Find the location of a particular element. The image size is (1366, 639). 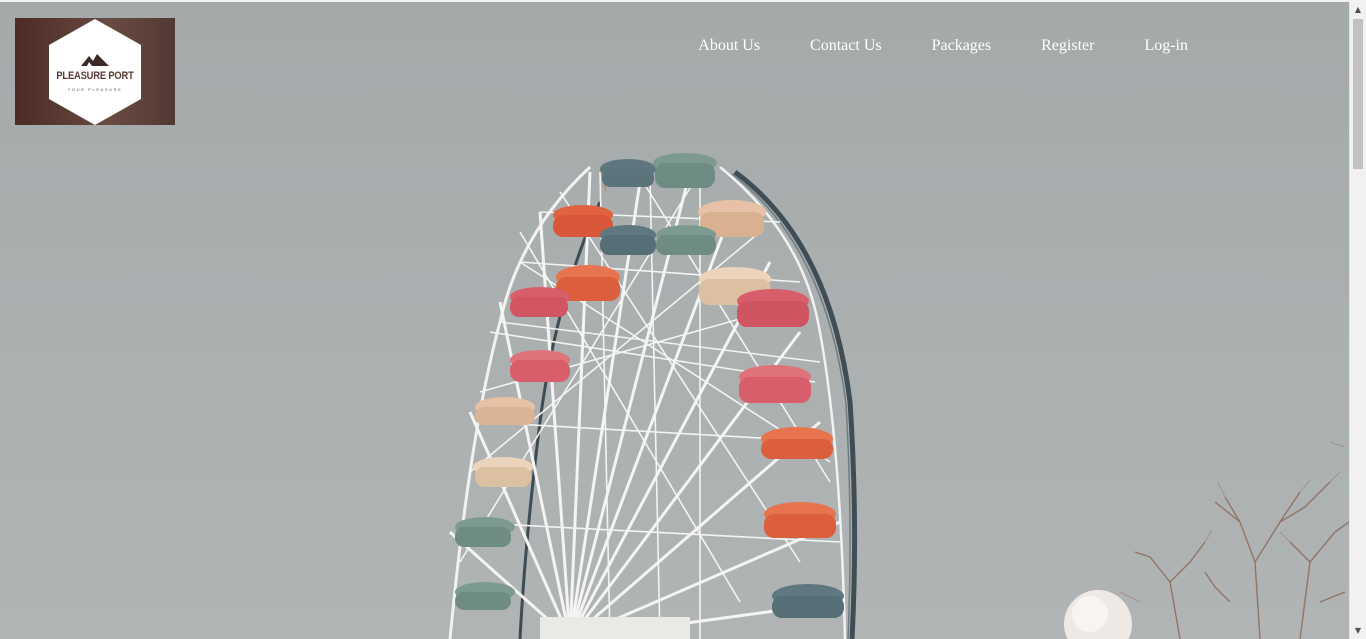

scrollbar-thumb is located at coordinates (1358, 94).